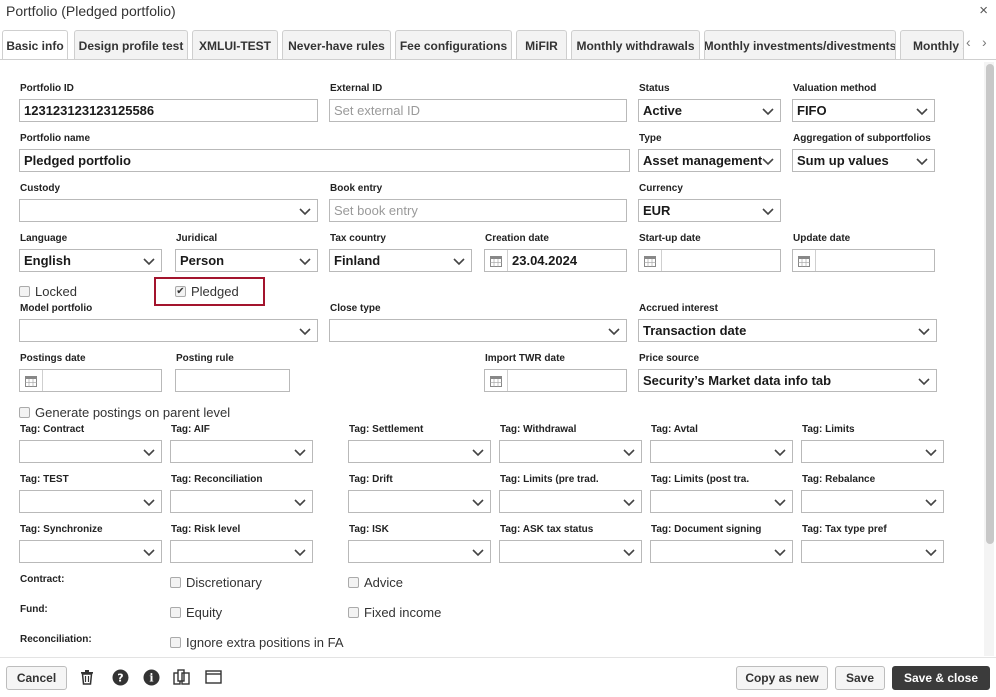 This screenshot has height=697, width=996. What do you see at coordinates (24, 412) in the screenshot?
I see `generate-postings-checkbox-box` at bounding box center [24, 412].